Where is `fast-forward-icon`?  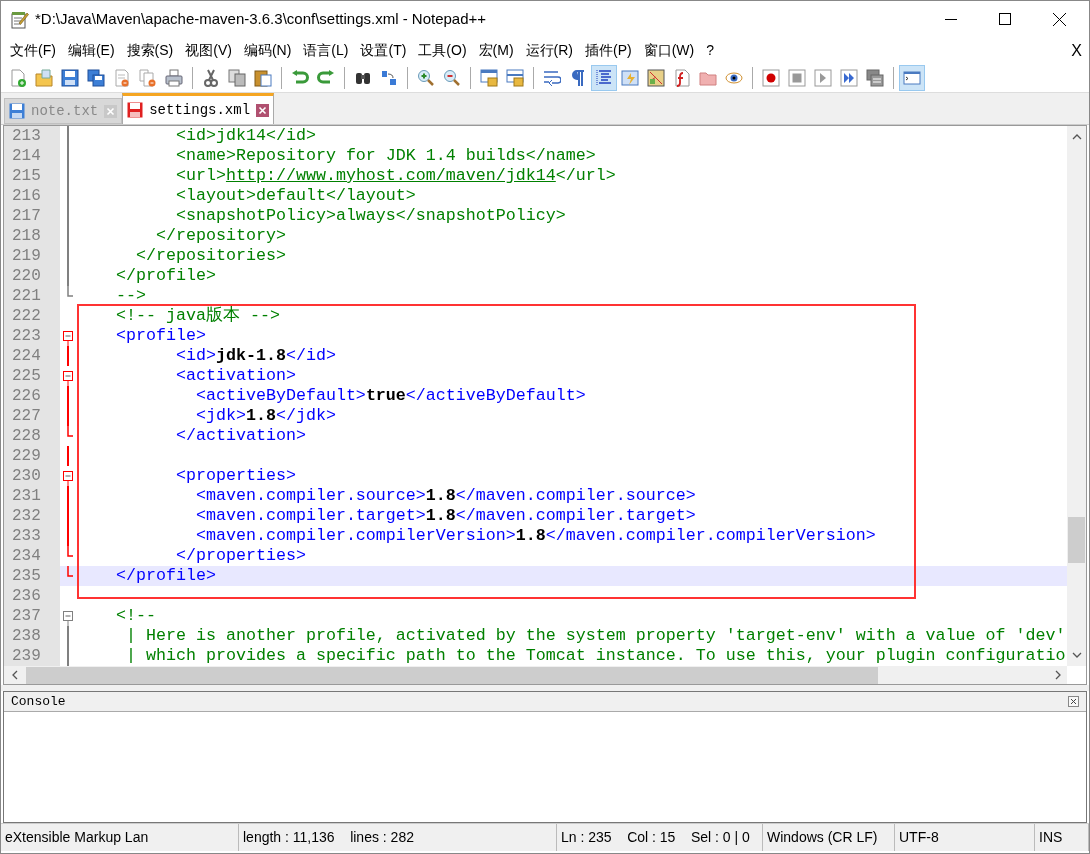
fast-forward-icon is located at coordinates (849, 77).